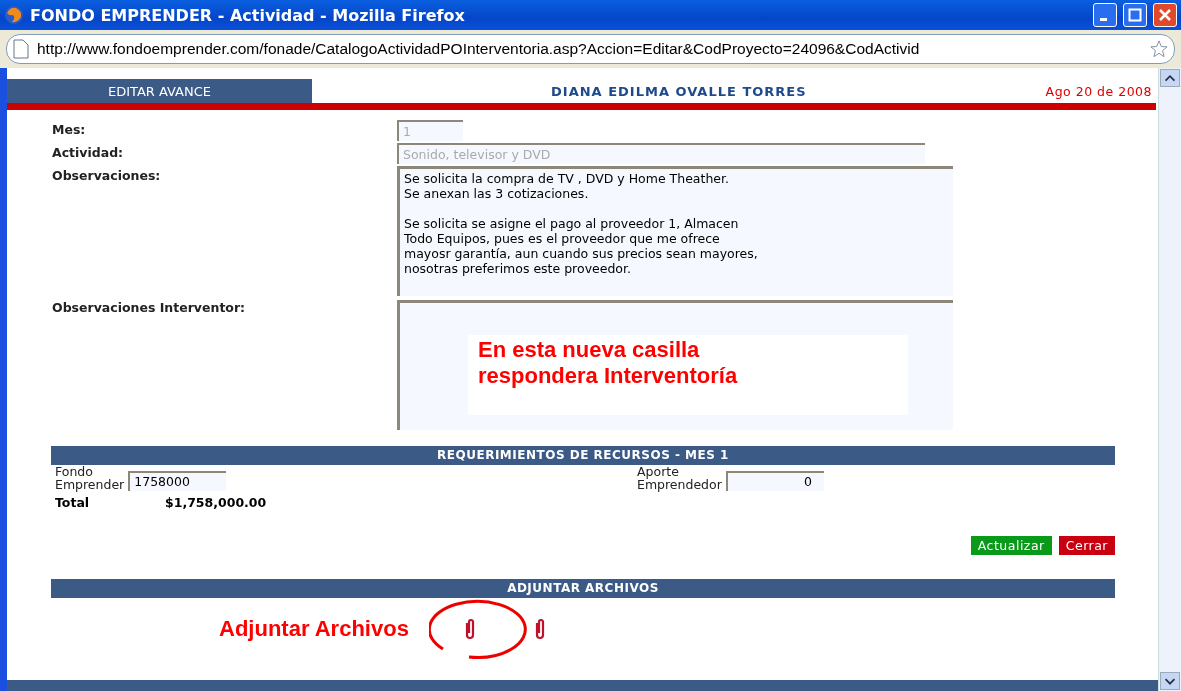  I want to click on edit-tab: EDITAR AVANCE, so click(159, 91).